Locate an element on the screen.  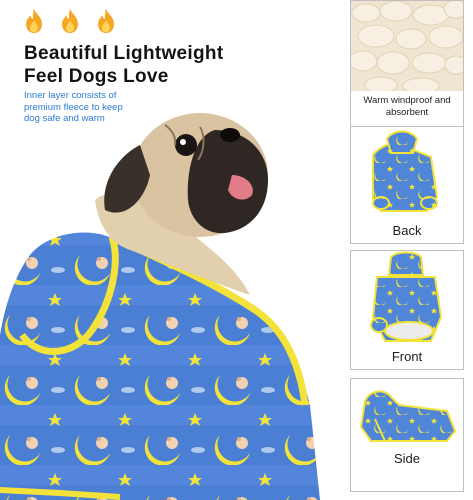
fleece-caption-line-1: Warm windproof and is located at coordinates (407, 100).